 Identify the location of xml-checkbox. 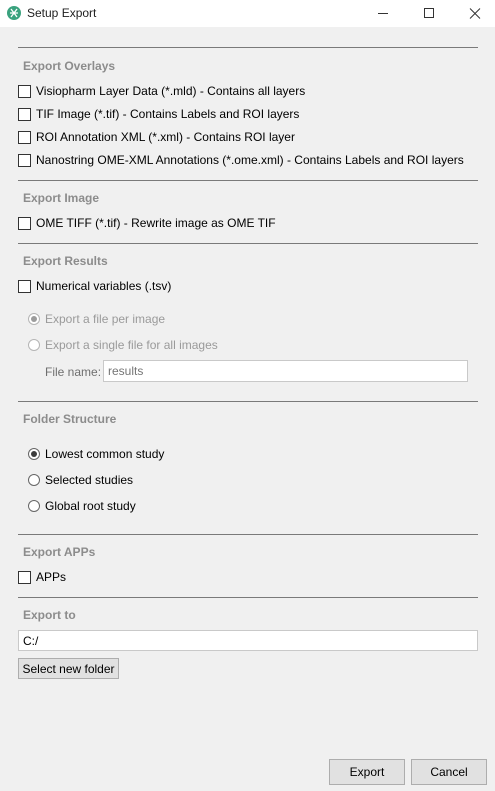
(24, 137).